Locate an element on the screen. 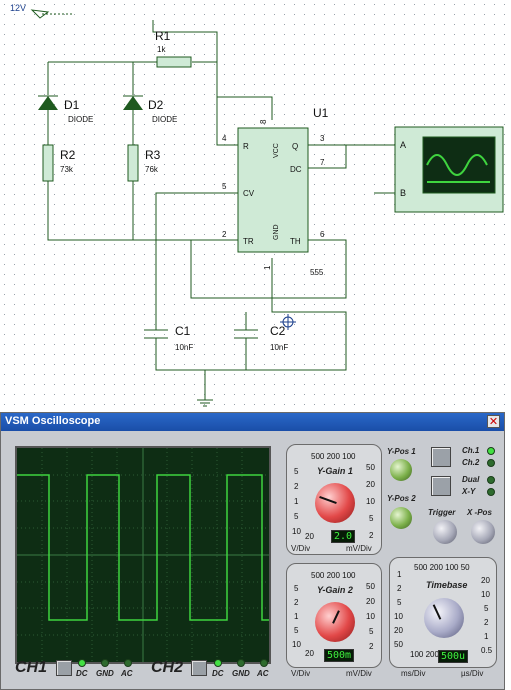 Image resolution: width=511 pixels, height=690 pixels. ygain2-left-tick-4: 10 is located at coordinates (296, 644).